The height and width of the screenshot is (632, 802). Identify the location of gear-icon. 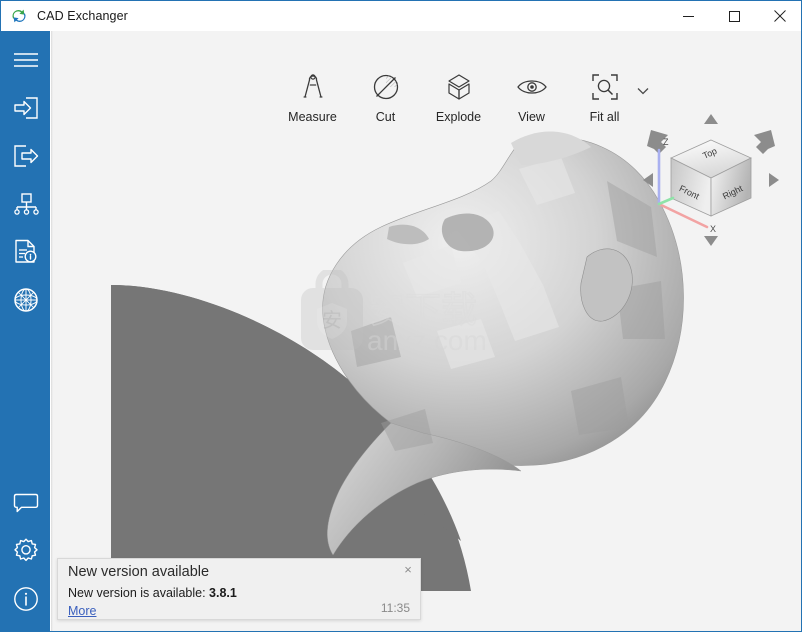
(26, 553).